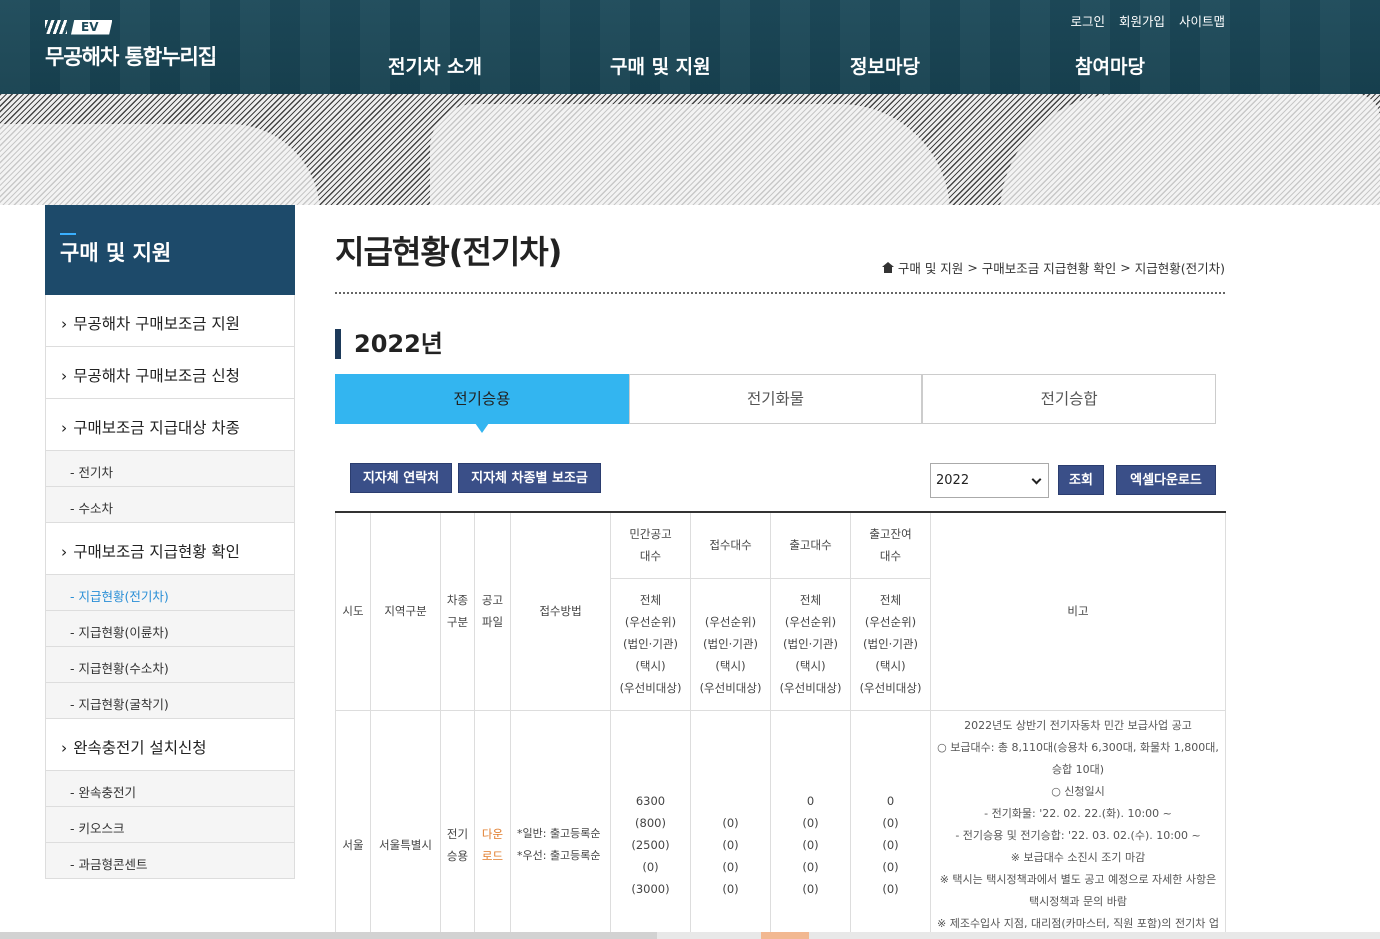  I want to click on cell-region: 서울특별시, so click(405, 824).